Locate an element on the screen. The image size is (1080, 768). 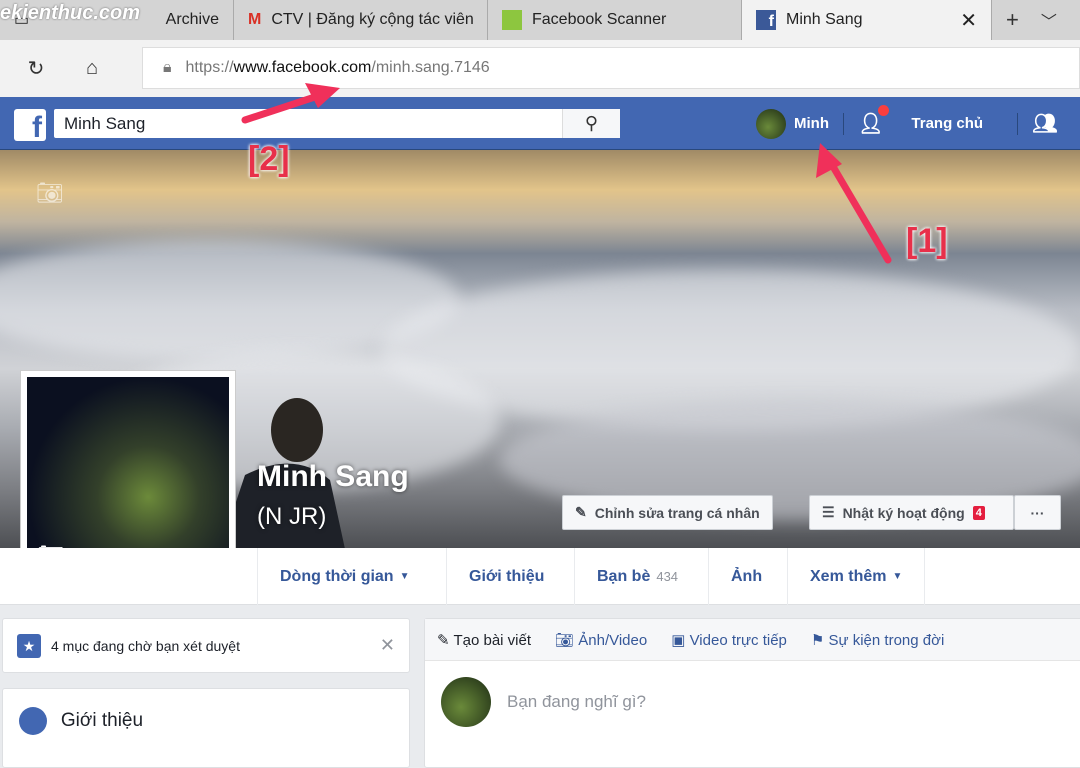
annotation-arrows is located at coordinates (566, 173).